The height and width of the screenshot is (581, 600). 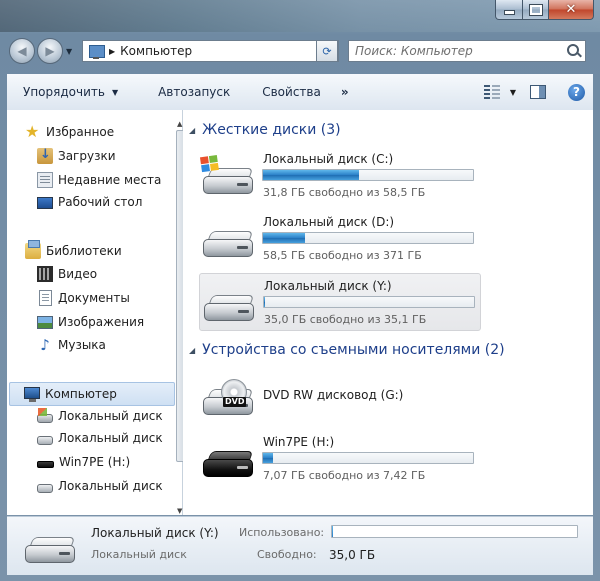 I want to click on sidebar-item-local-disk-y: Локальный диск, so click(x=100, y=486).